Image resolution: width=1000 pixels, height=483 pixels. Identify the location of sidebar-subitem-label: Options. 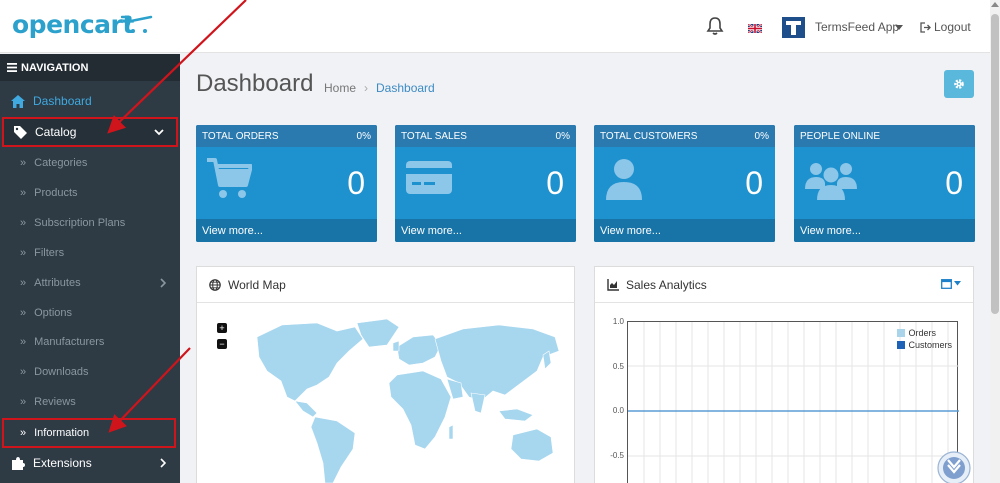
(53, 313).